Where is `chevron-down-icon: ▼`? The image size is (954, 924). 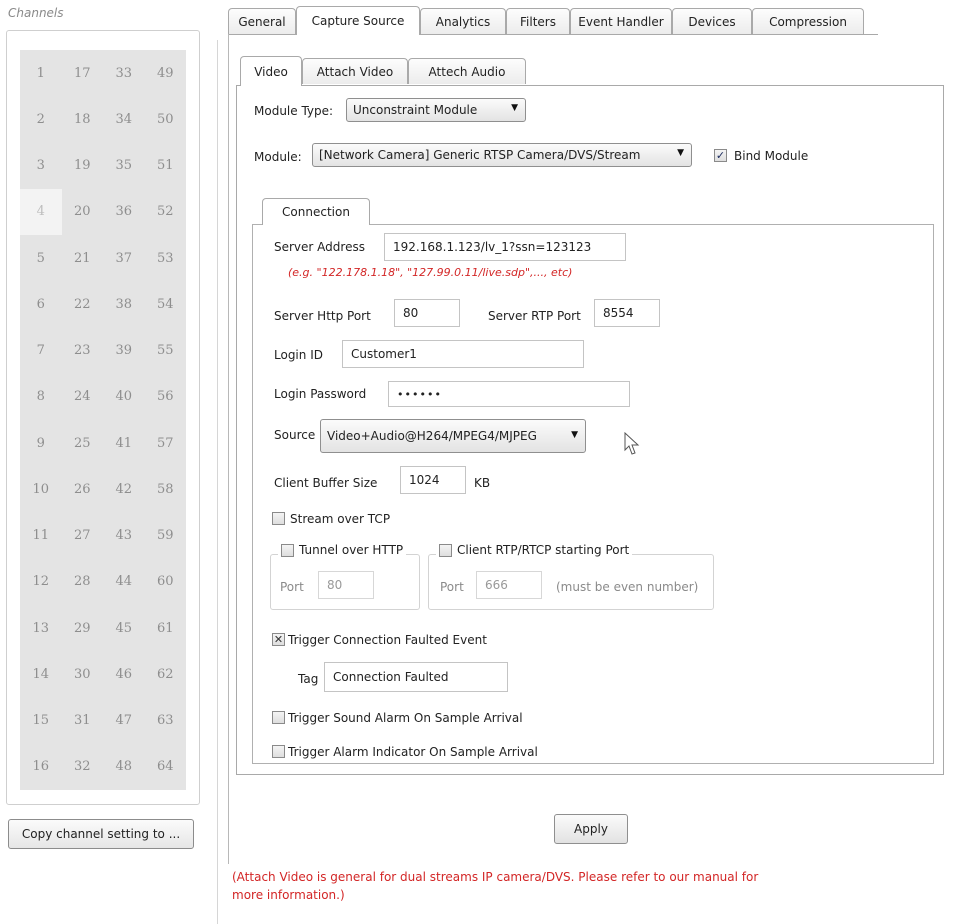
chevron-down-icon: ▼ is located at coordinates (680, 153).